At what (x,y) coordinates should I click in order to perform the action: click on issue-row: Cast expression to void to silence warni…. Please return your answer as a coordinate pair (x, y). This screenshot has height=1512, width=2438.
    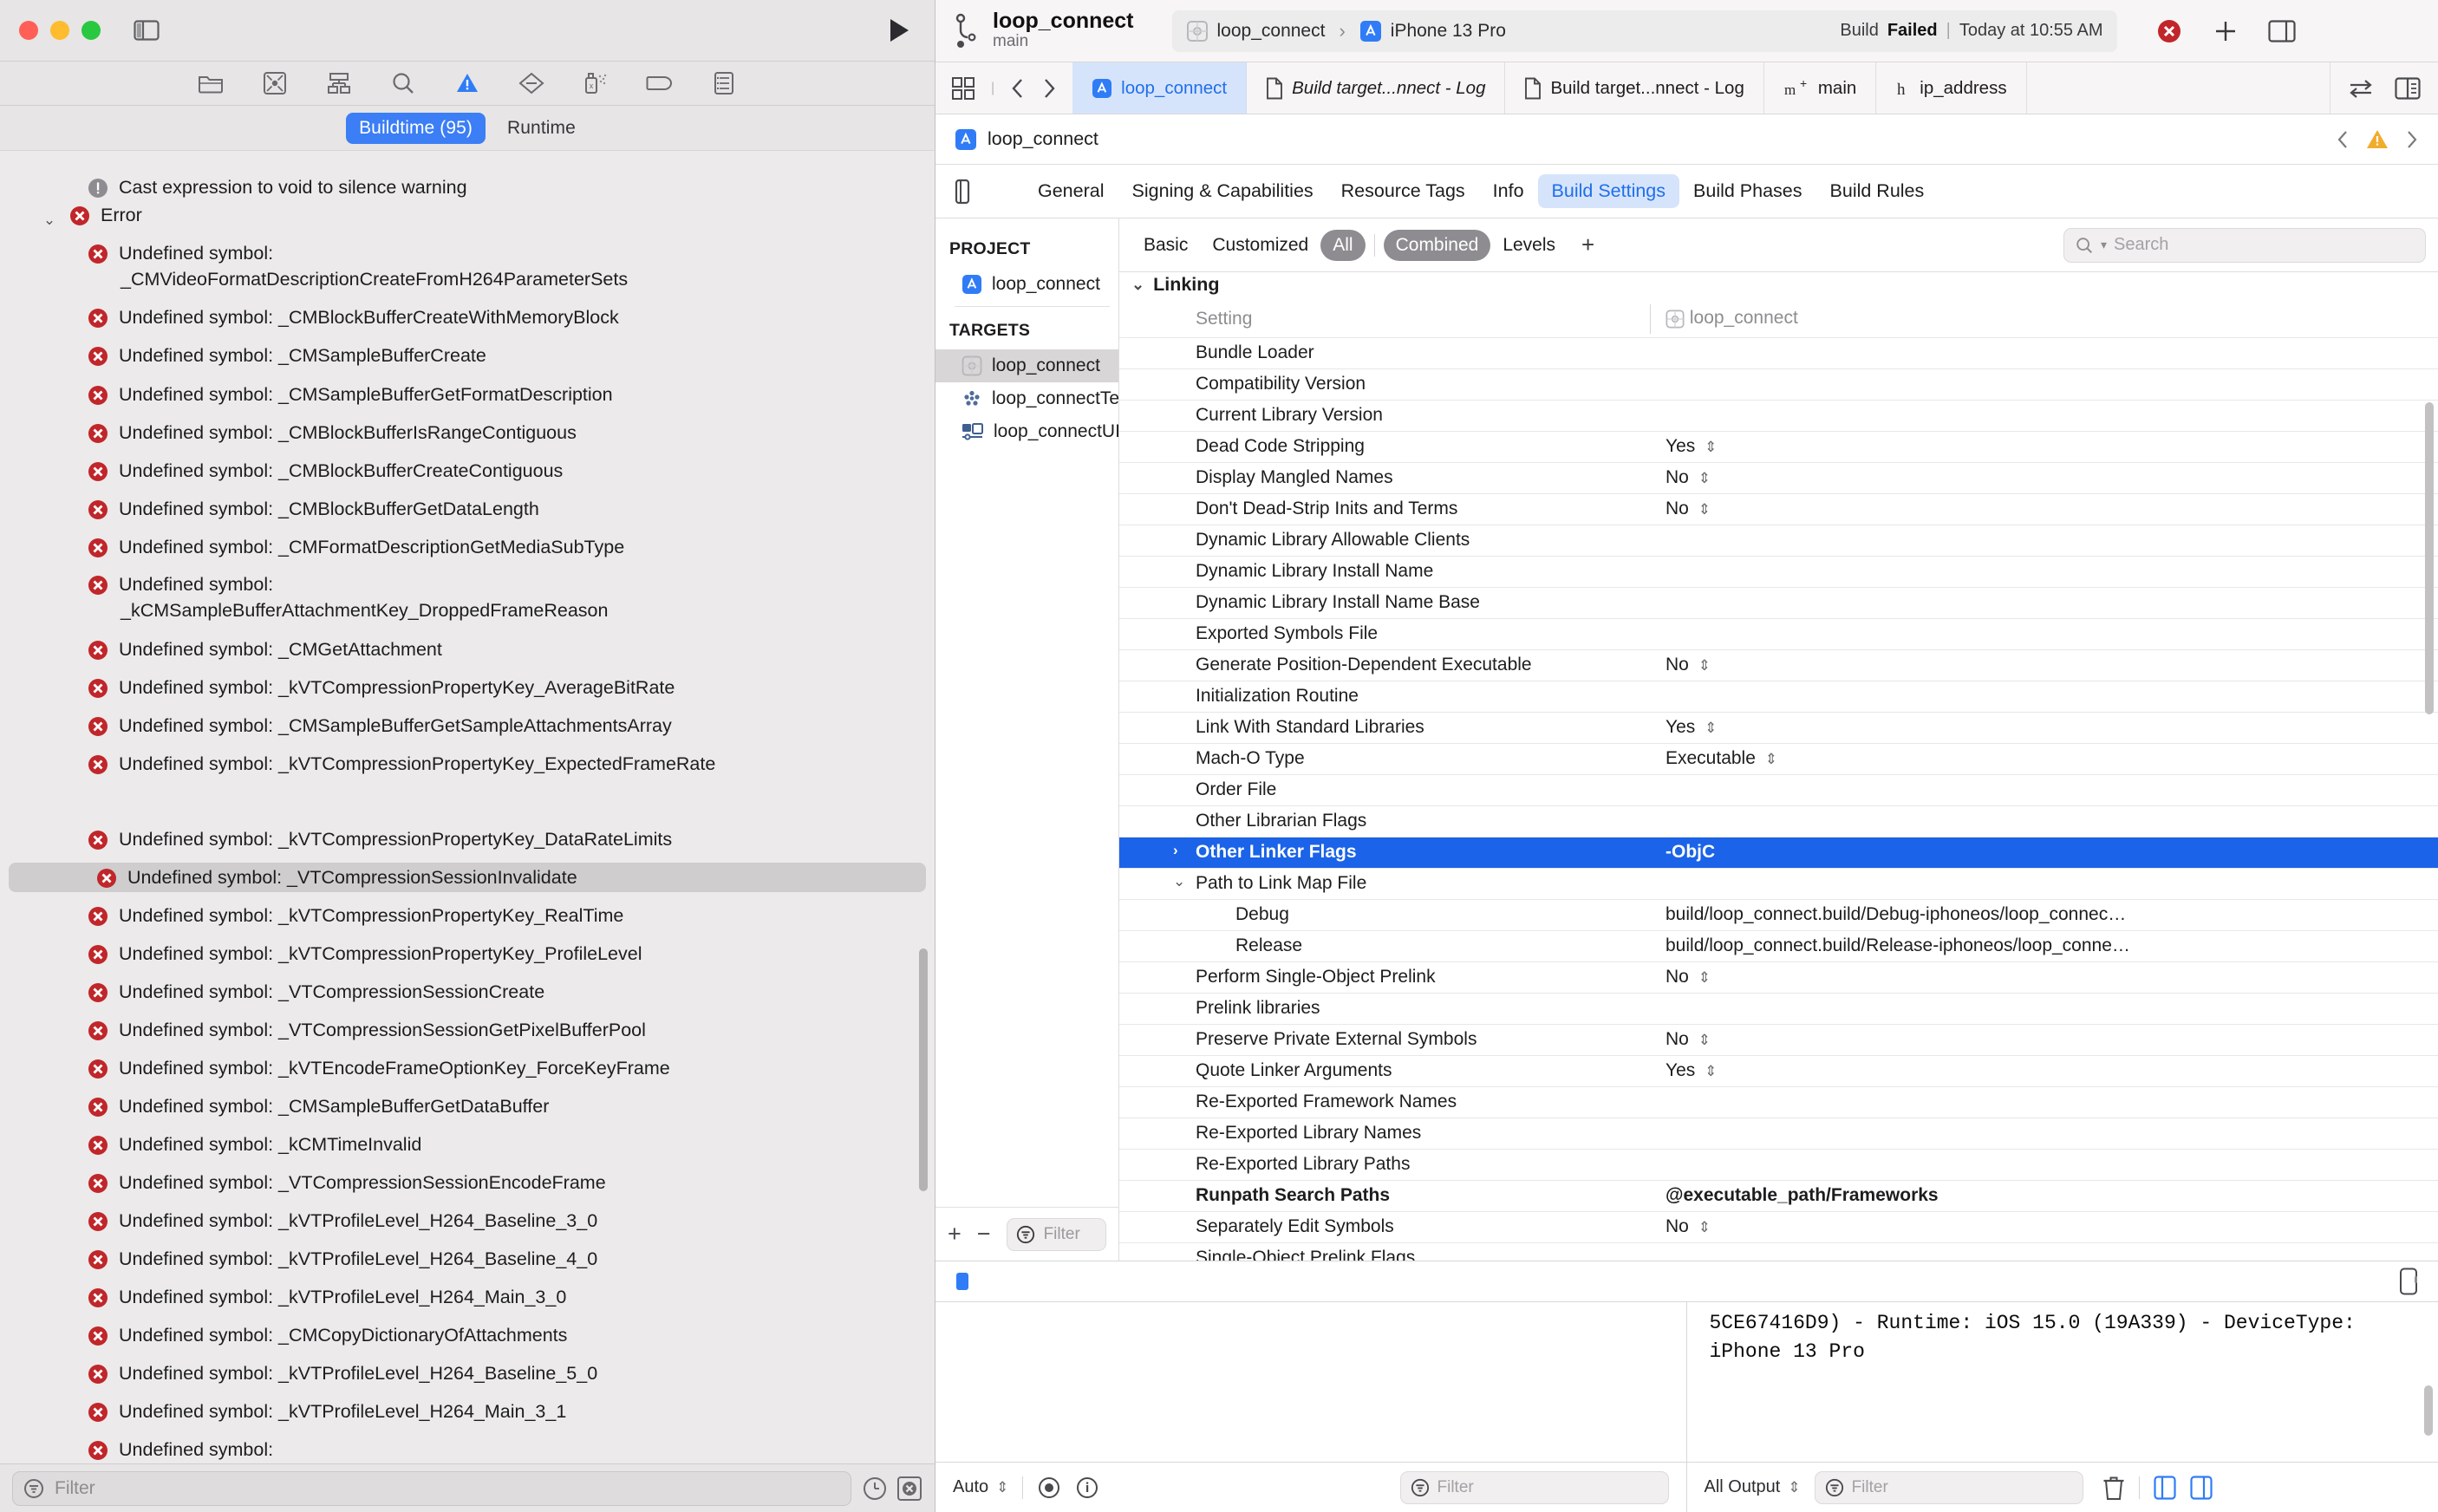
    Looking at the image, I should click on (467, 187).